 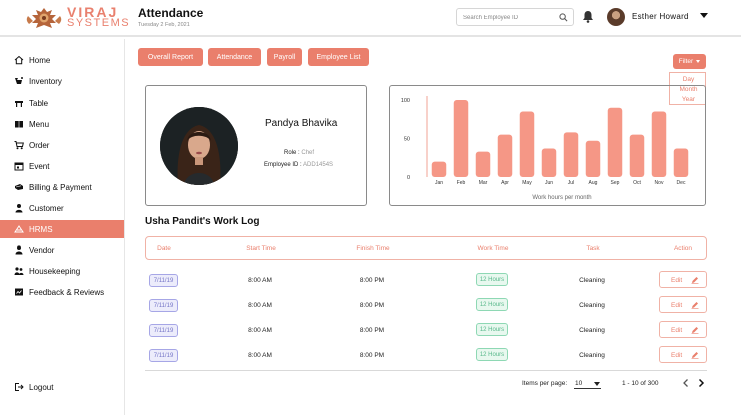 I want to click on sidebar-item-billing: Billing & Payment, so click(x=62, y=187).